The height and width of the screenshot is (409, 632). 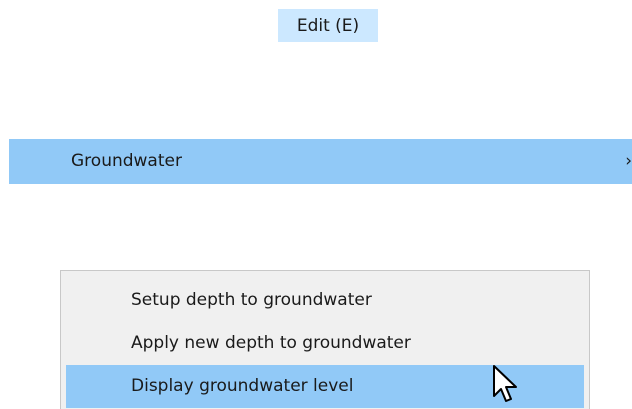 I want to click on chevron-right-icon: ›, so click(x=628, y=161).